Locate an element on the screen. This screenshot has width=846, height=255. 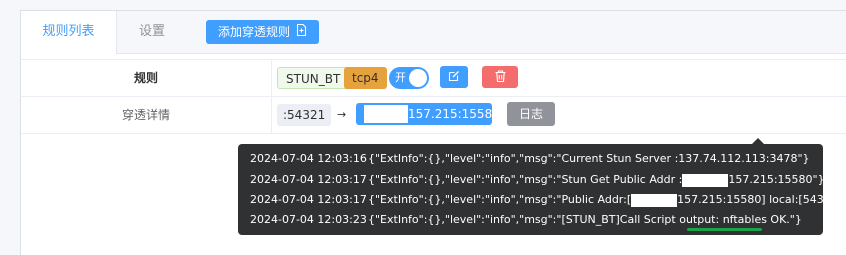
add-rule-button: 添加穿透规则 is located at coordinates (263, 32).